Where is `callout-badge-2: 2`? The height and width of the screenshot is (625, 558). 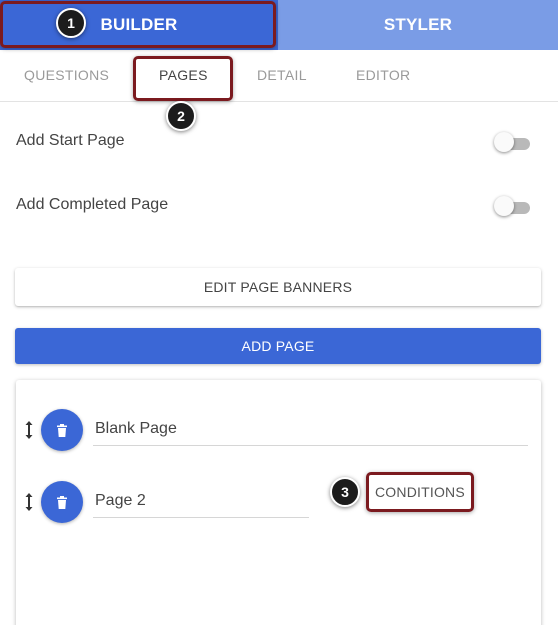
callout-badge-2: 2 is located at coordinates (181, 116).